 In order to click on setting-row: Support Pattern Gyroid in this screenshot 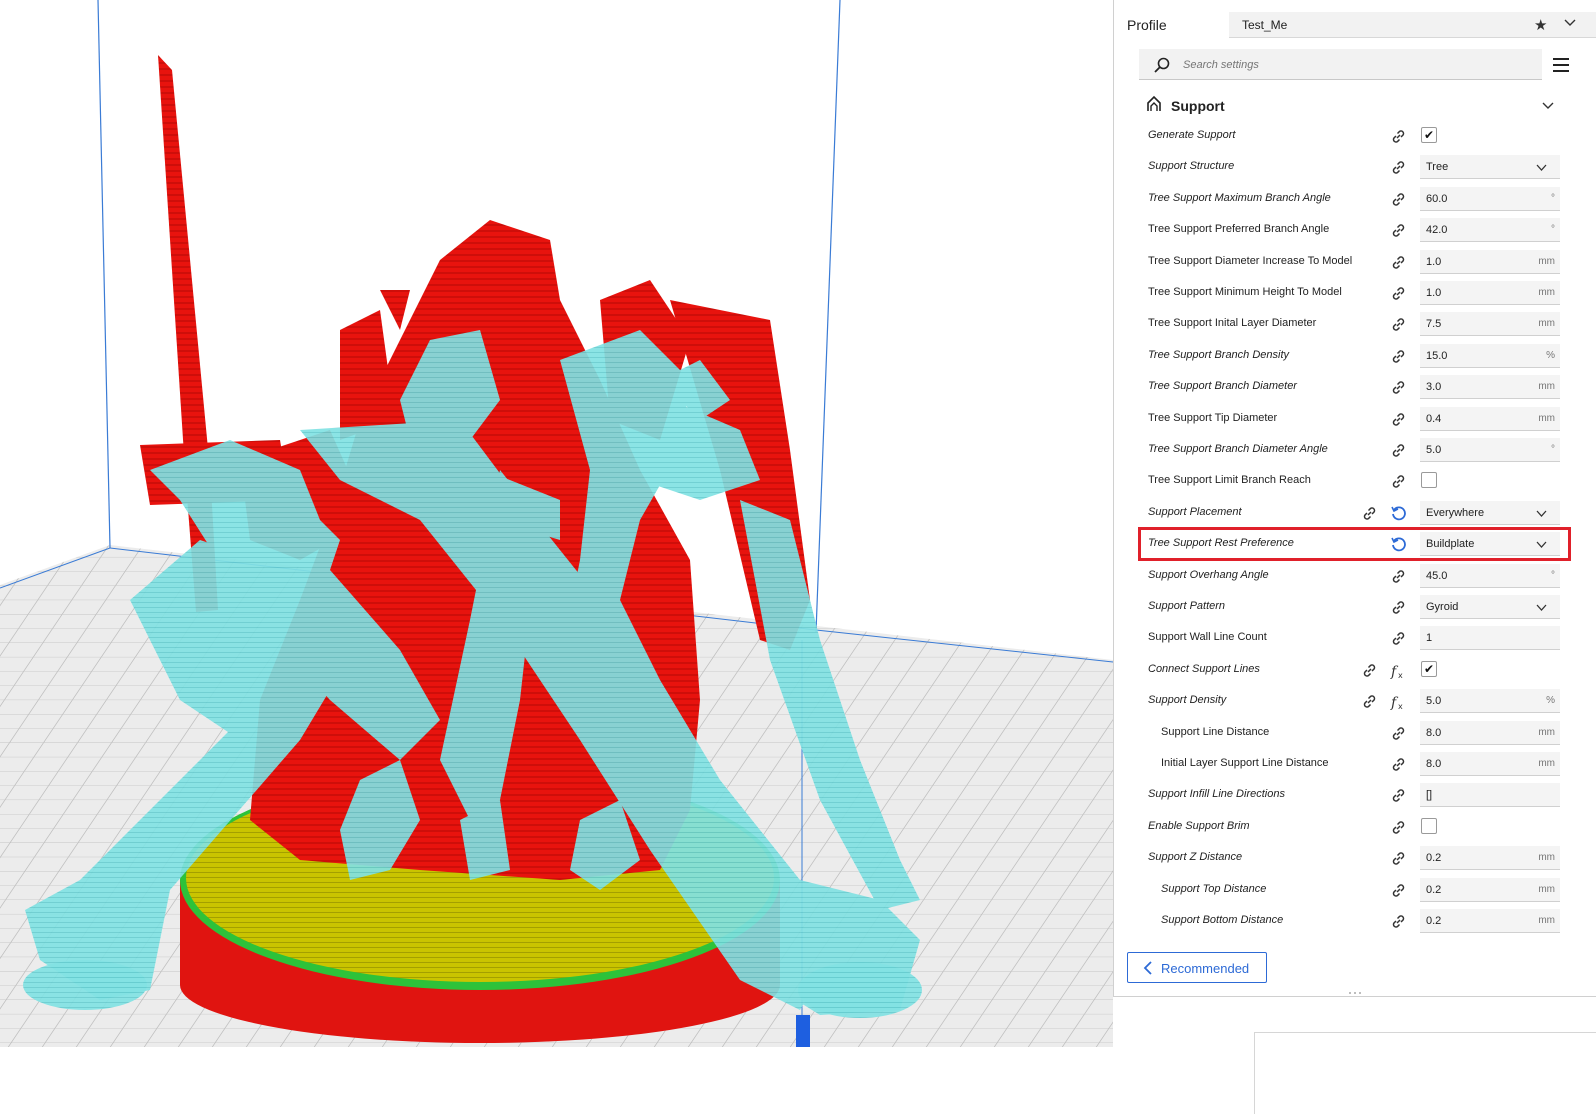, I will do `click(1355, 606)`.